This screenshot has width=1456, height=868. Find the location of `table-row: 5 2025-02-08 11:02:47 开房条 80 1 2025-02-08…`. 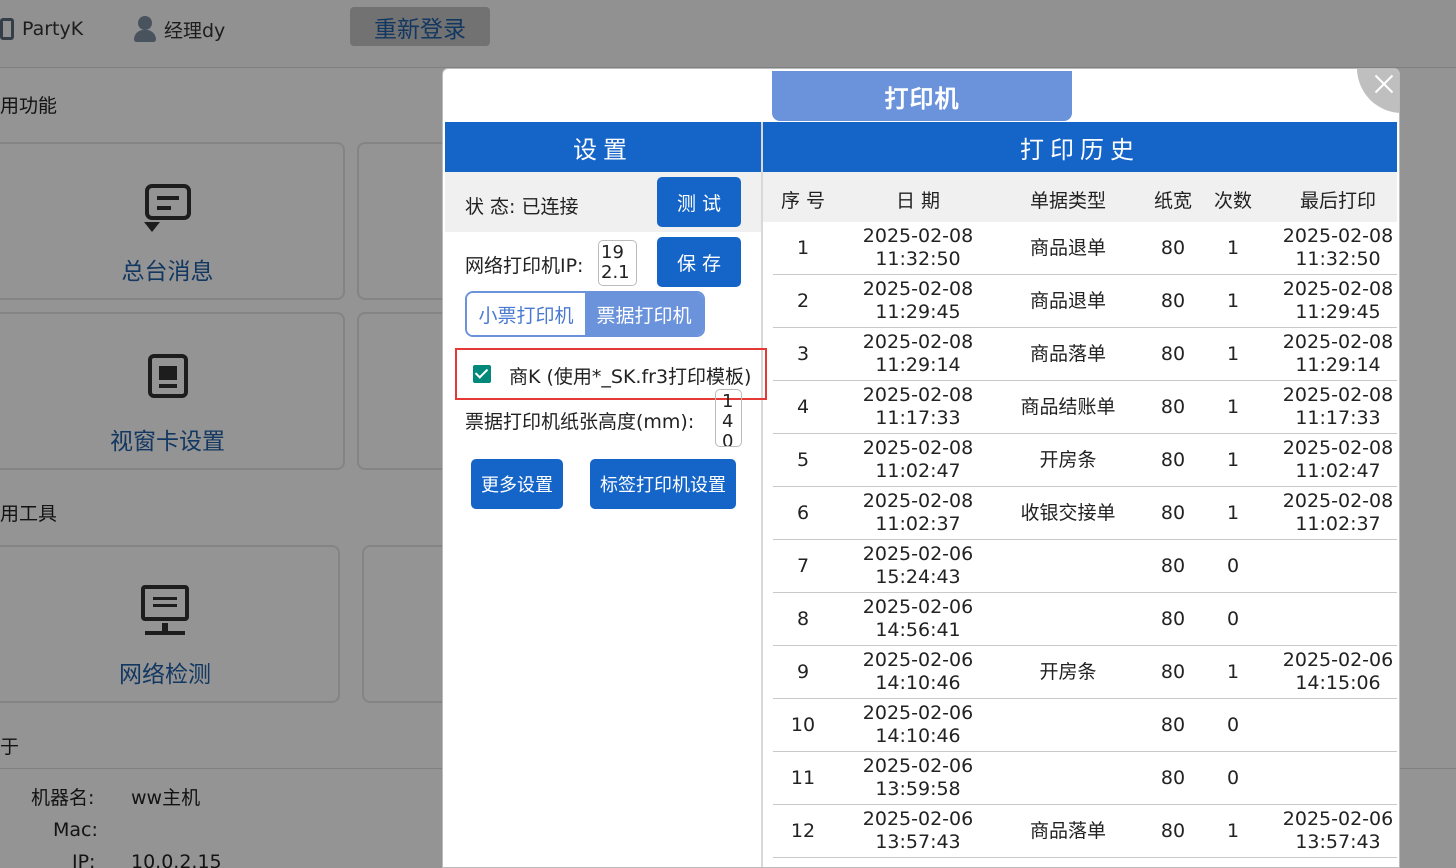

table-row: 5 2025-02-08 11:02:47 开房条 80 1 2025-02-08… is located at coordinates (1085, 460).